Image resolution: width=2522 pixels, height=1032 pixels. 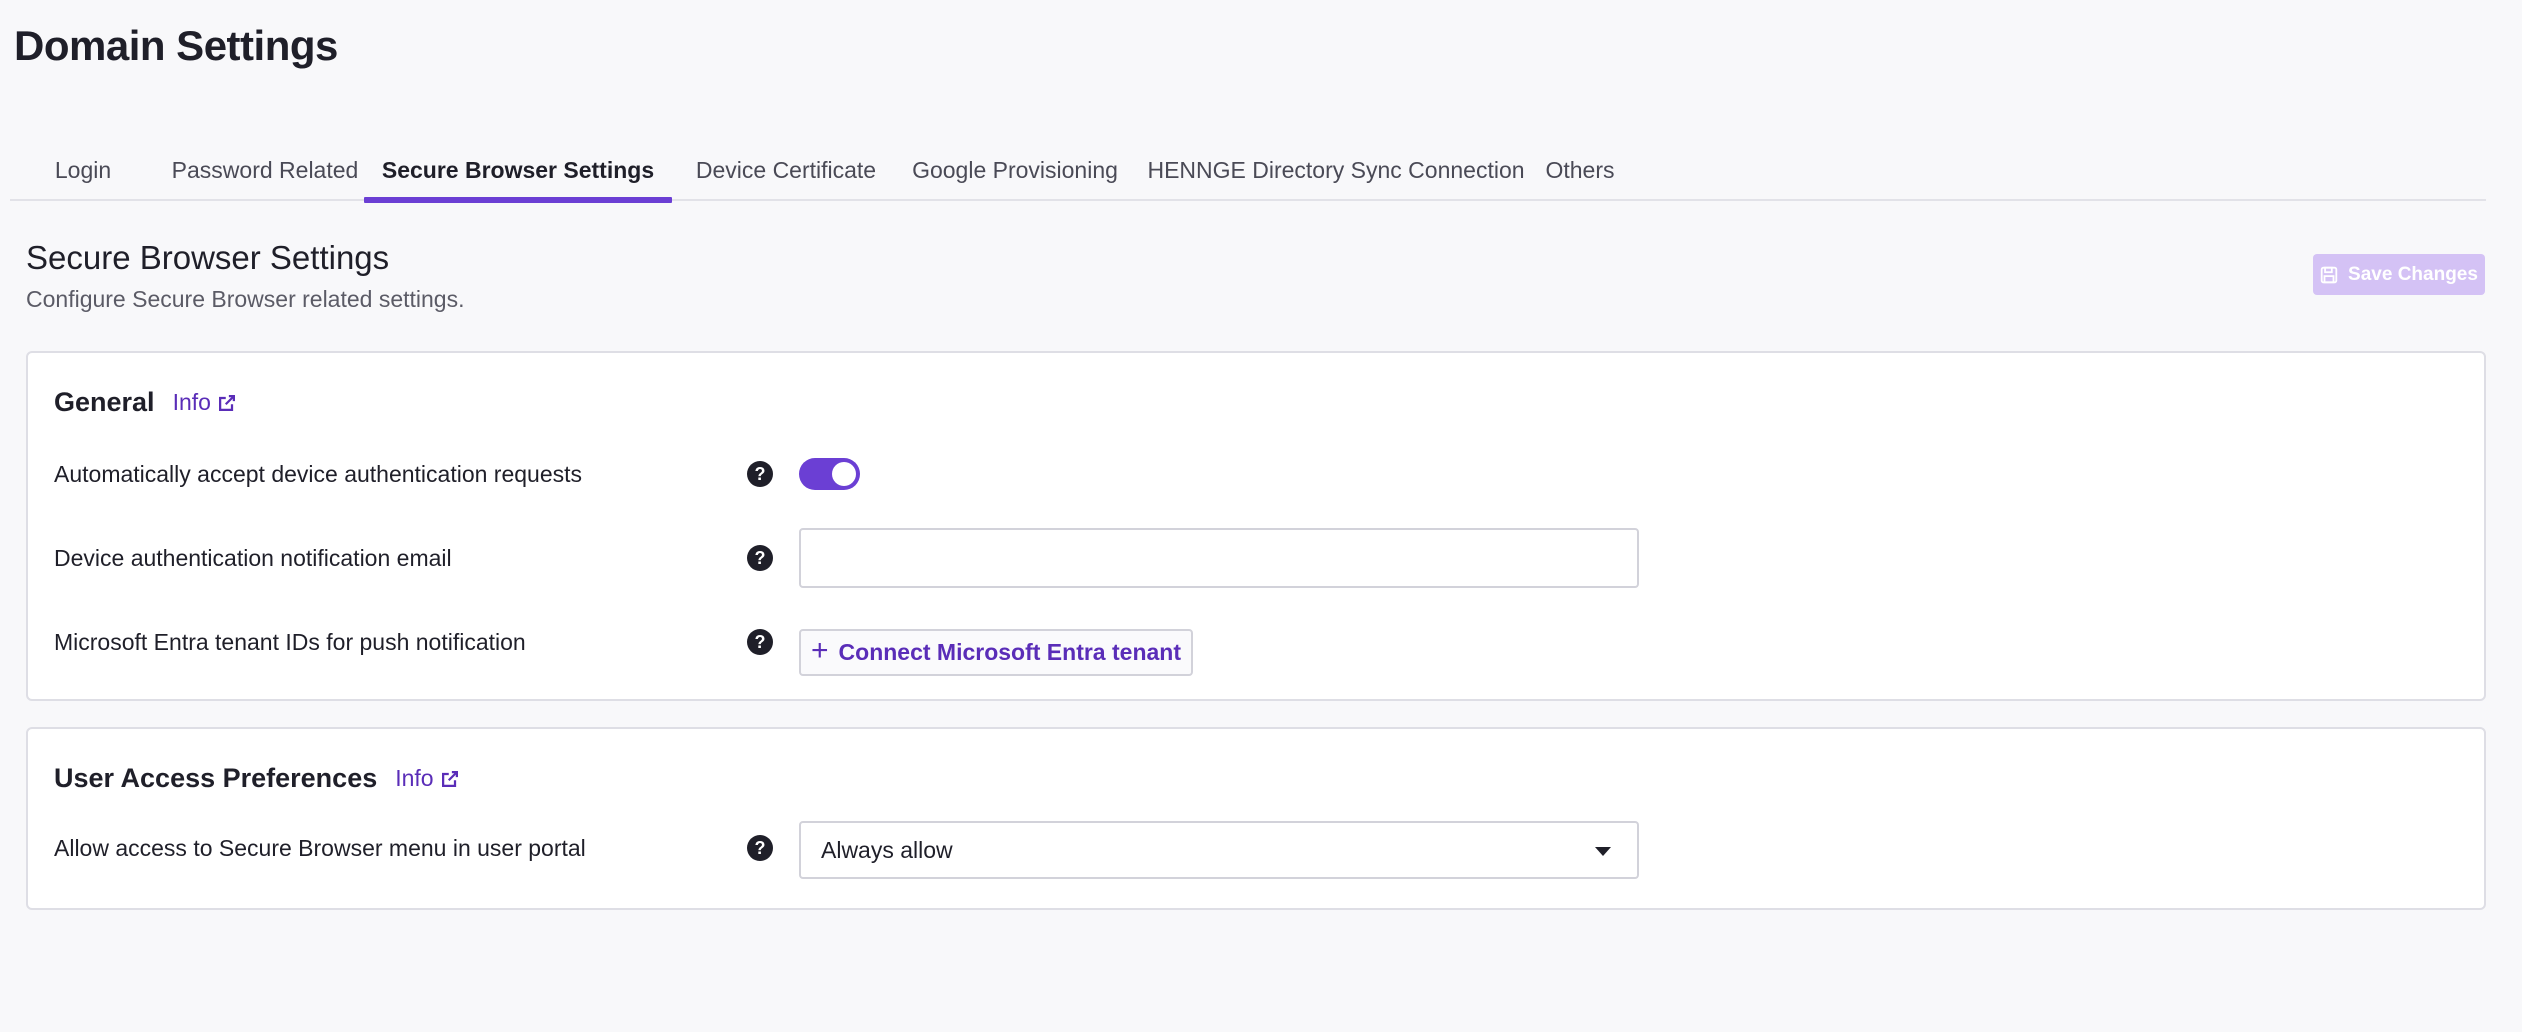 What do you see at coordinates (1219, 558) in the screenshot?
I see `notification-email-field` at bounding box center [1219, 558].